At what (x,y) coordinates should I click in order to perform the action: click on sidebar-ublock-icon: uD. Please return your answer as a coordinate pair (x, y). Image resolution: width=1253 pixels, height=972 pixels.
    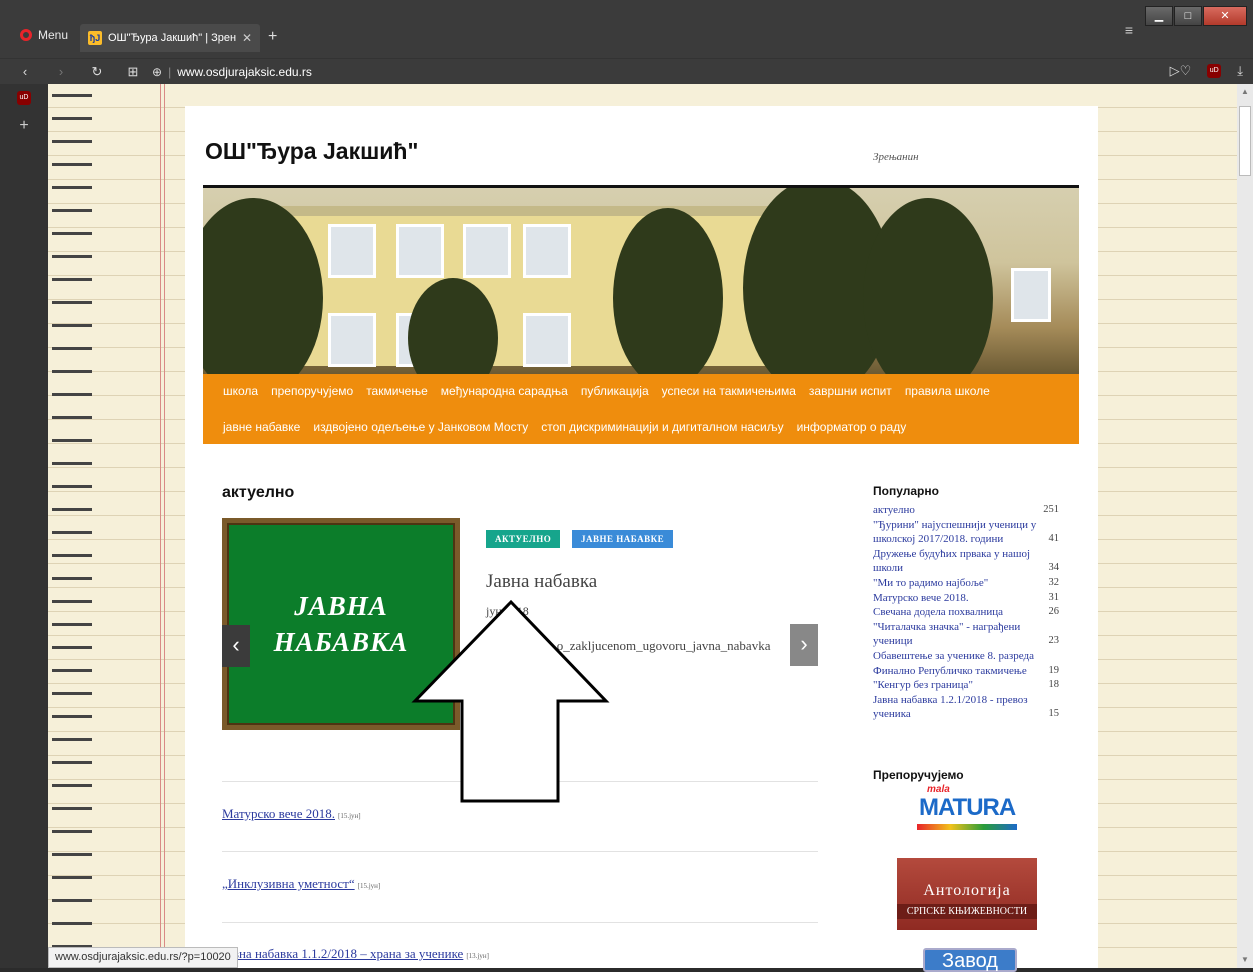
    Looking at the image, I should click on (24, 98).